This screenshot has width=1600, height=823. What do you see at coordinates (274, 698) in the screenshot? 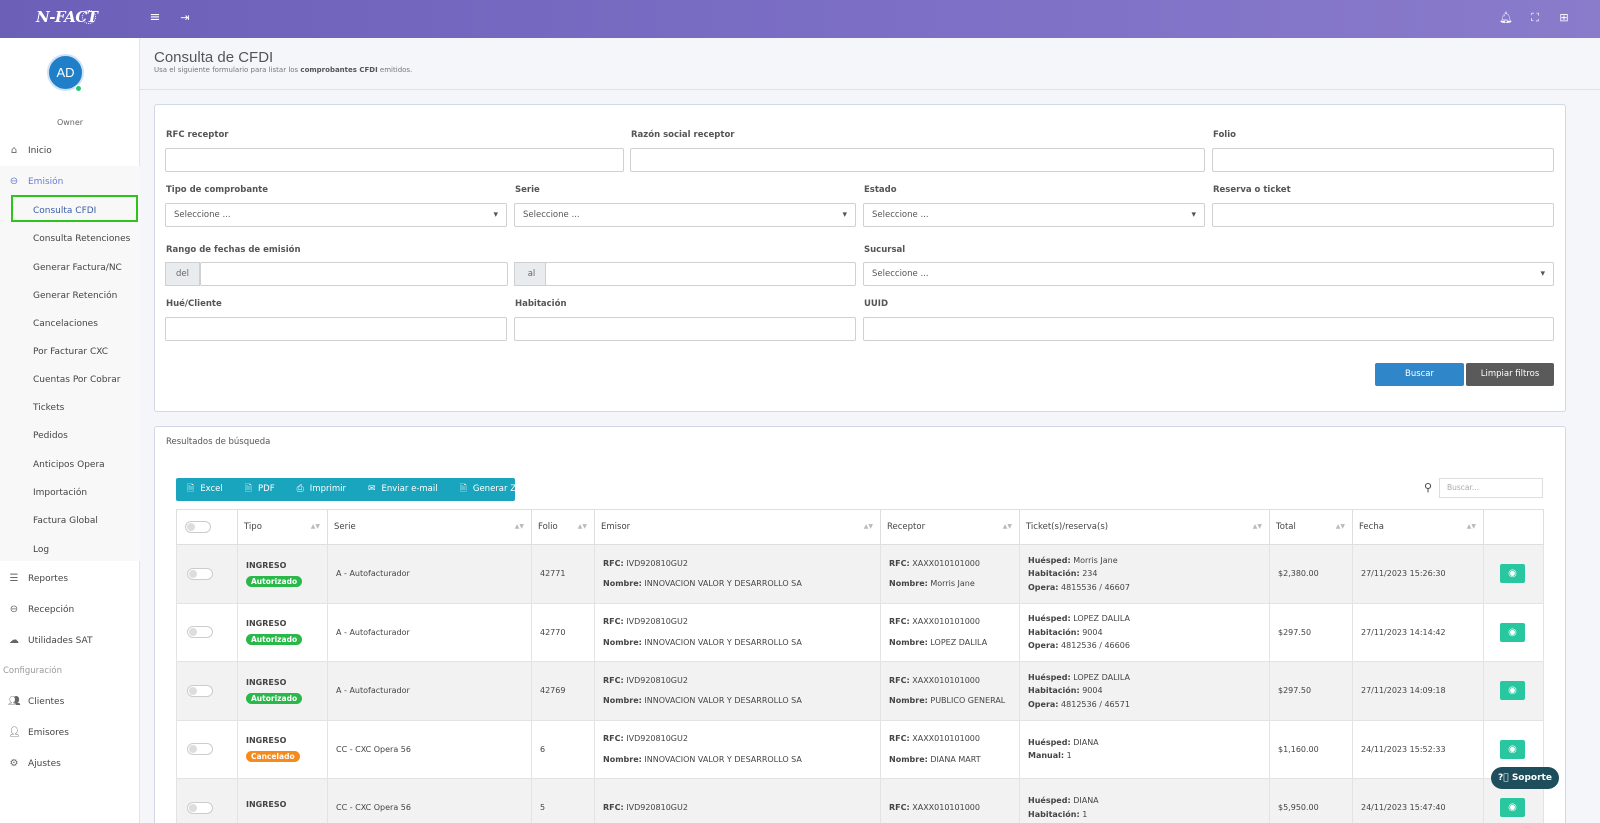
I see `status-badge: Autorizado` at bounding box center [274, 698].